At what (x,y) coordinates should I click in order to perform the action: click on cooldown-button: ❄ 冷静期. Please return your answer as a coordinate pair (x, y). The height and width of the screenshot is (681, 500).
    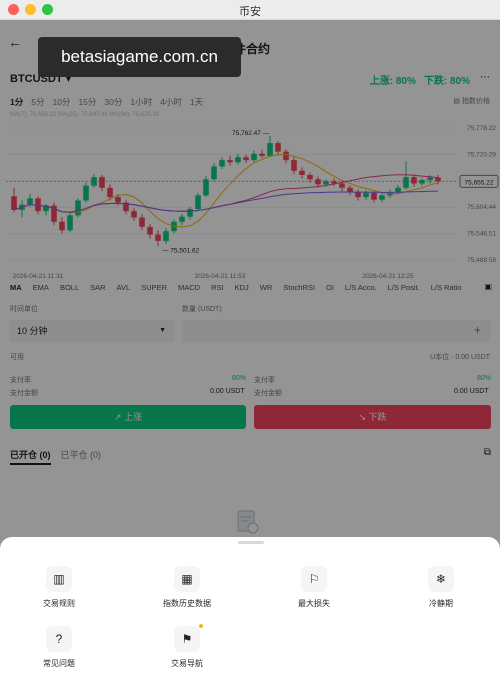
    Looking at the image, I should click on (441, 587).